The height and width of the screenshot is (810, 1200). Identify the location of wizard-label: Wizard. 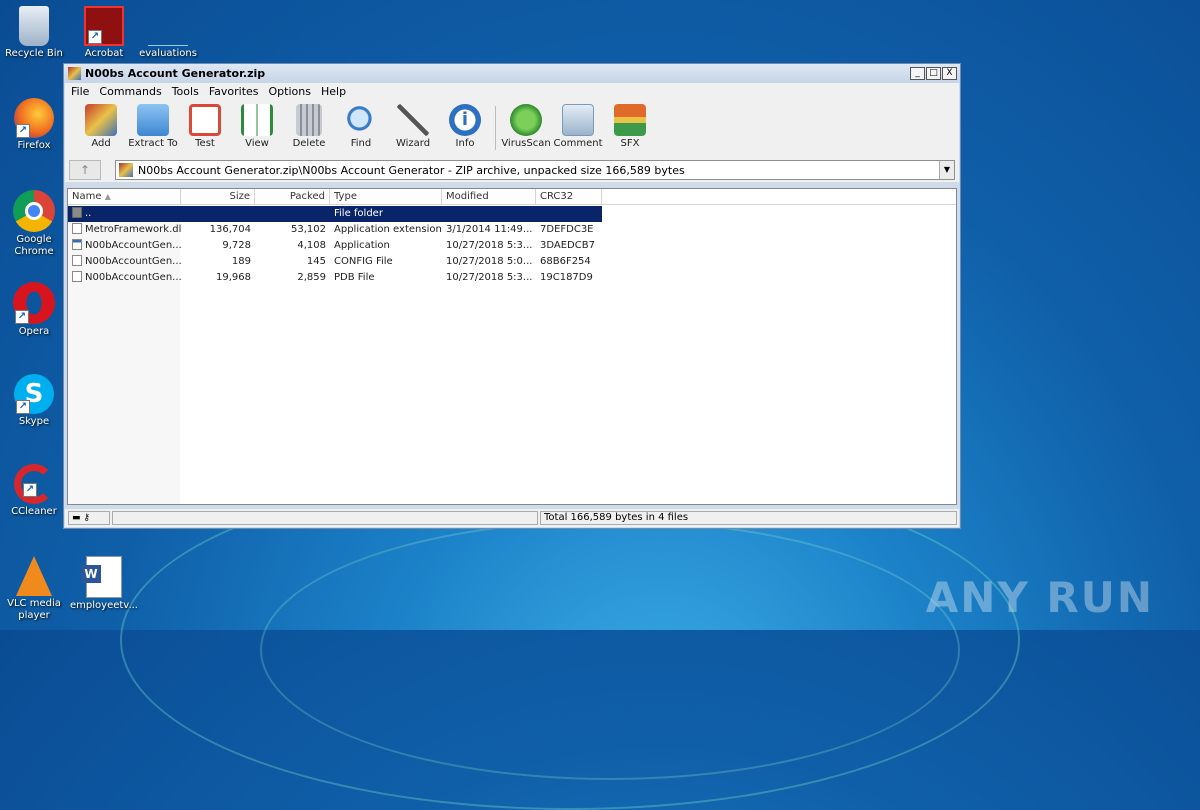
(413, 143).